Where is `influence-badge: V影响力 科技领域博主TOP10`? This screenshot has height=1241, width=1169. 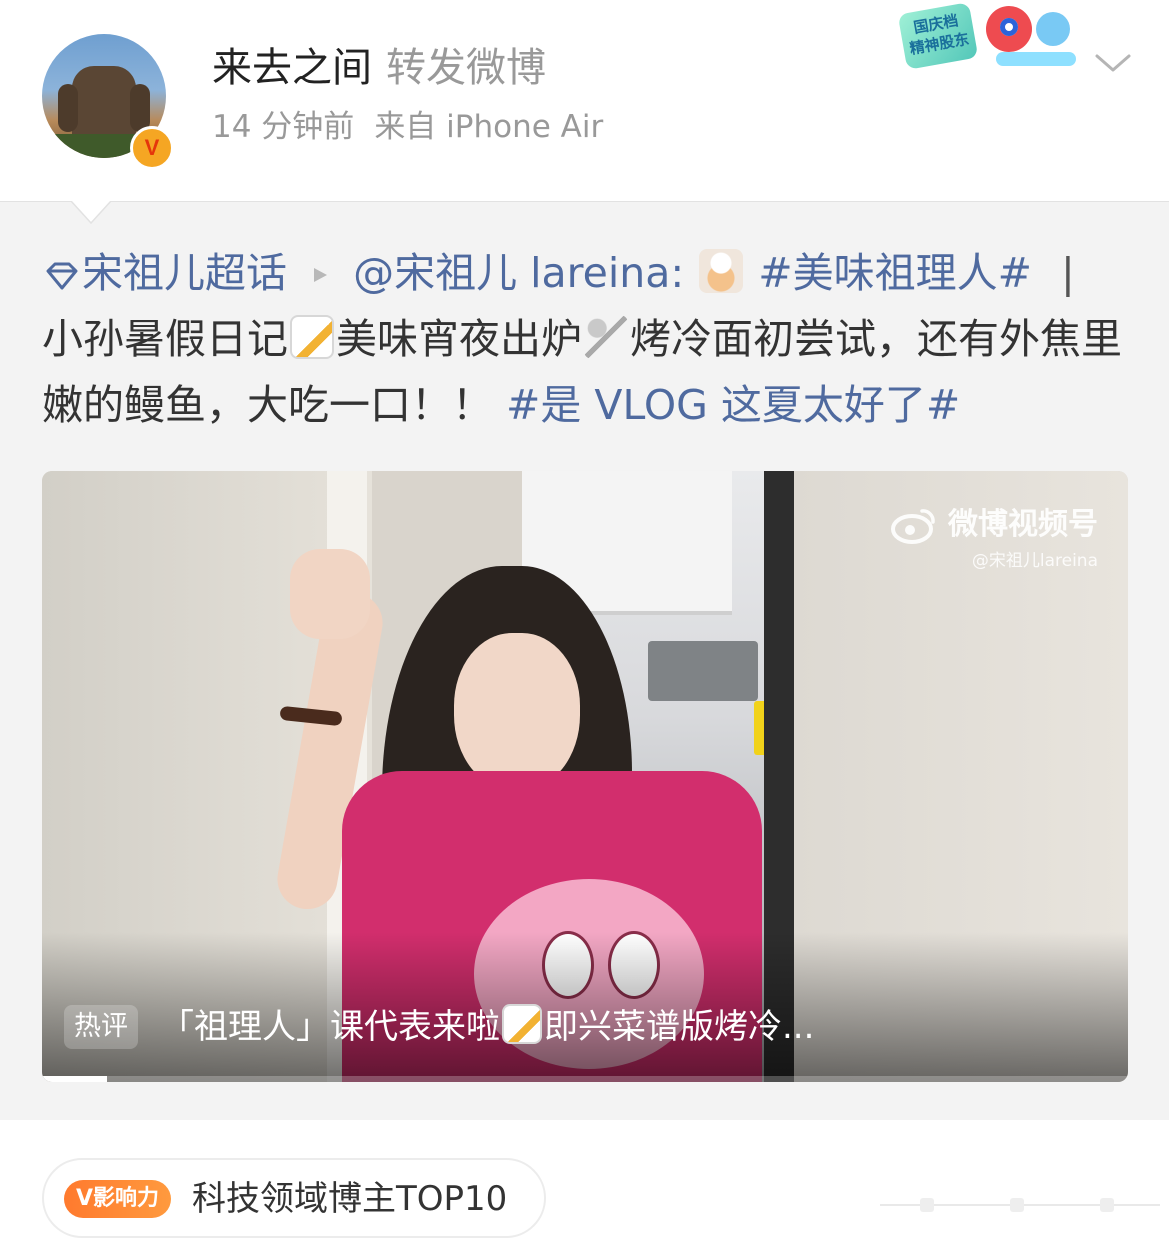
influence-badge: V影响力 科技领域博主TOP10 is located at coordinates (294, 1198).